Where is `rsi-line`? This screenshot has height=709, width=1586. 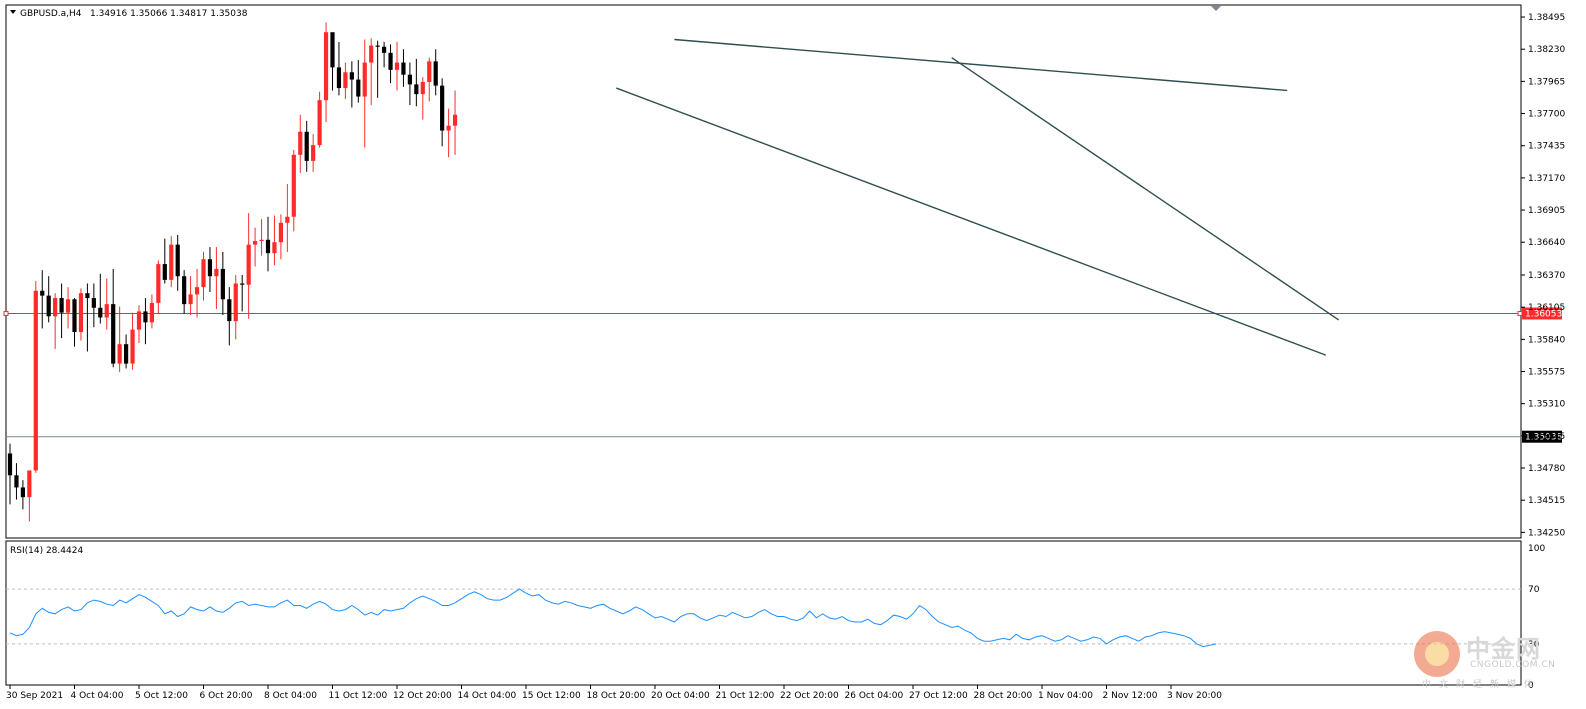 rsi-line is located at coordinates (613, 618).